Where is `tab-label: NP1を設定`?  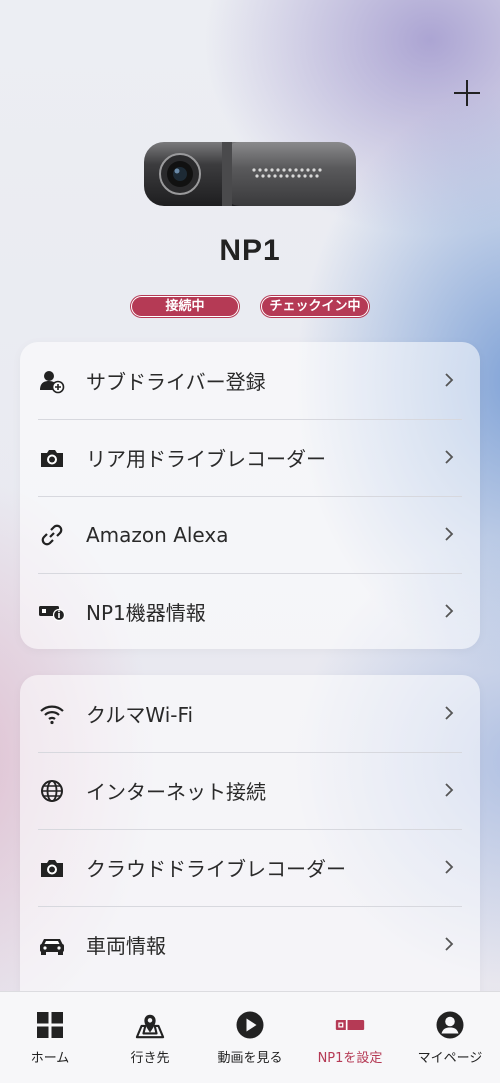
tab-label: NP1を設定 is located at coordinates (350, 1058).